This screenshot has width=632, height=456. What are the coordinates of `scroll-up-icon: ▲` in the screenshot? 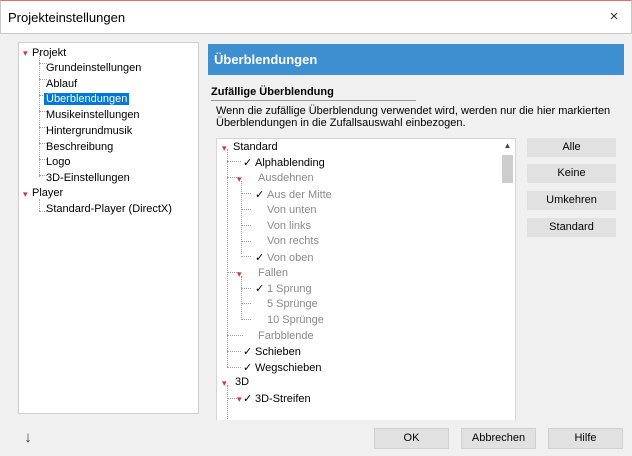 It's located at (507, 146).